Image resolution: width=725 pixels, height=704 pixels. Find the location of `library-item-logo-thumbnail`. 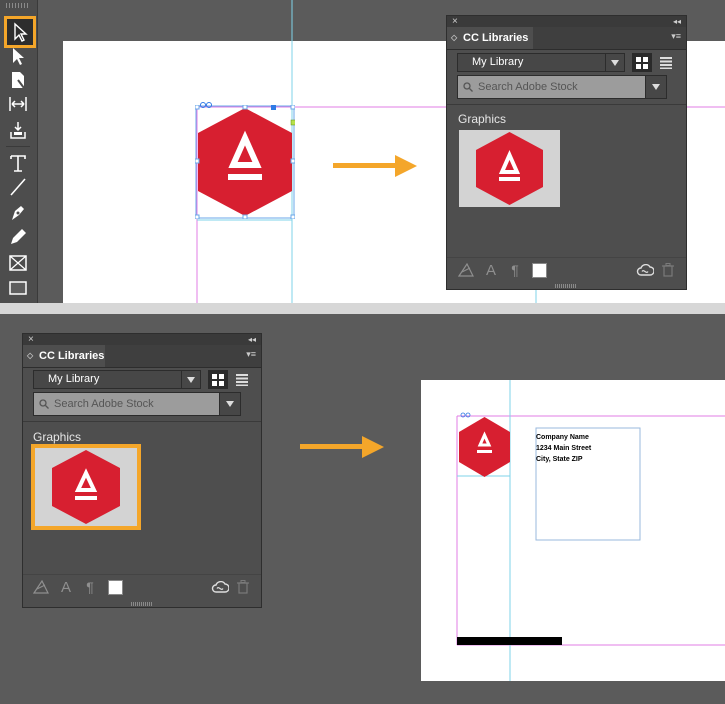

library-item-logo-thumbnail is located at coordinates (509, 168).